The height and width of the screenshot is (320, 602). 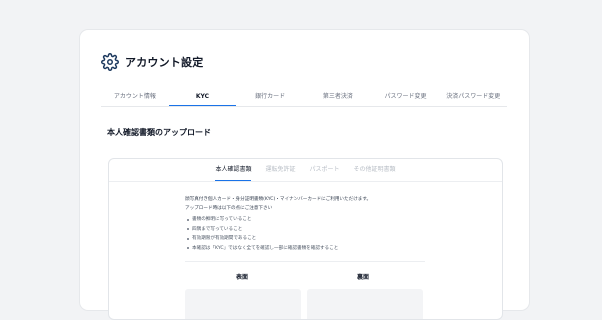 What do you see at coordinates (262, 239) in the screenshot?
I see `list-item: 有効期限が有効期間であること` at bounding box center [262, 239].